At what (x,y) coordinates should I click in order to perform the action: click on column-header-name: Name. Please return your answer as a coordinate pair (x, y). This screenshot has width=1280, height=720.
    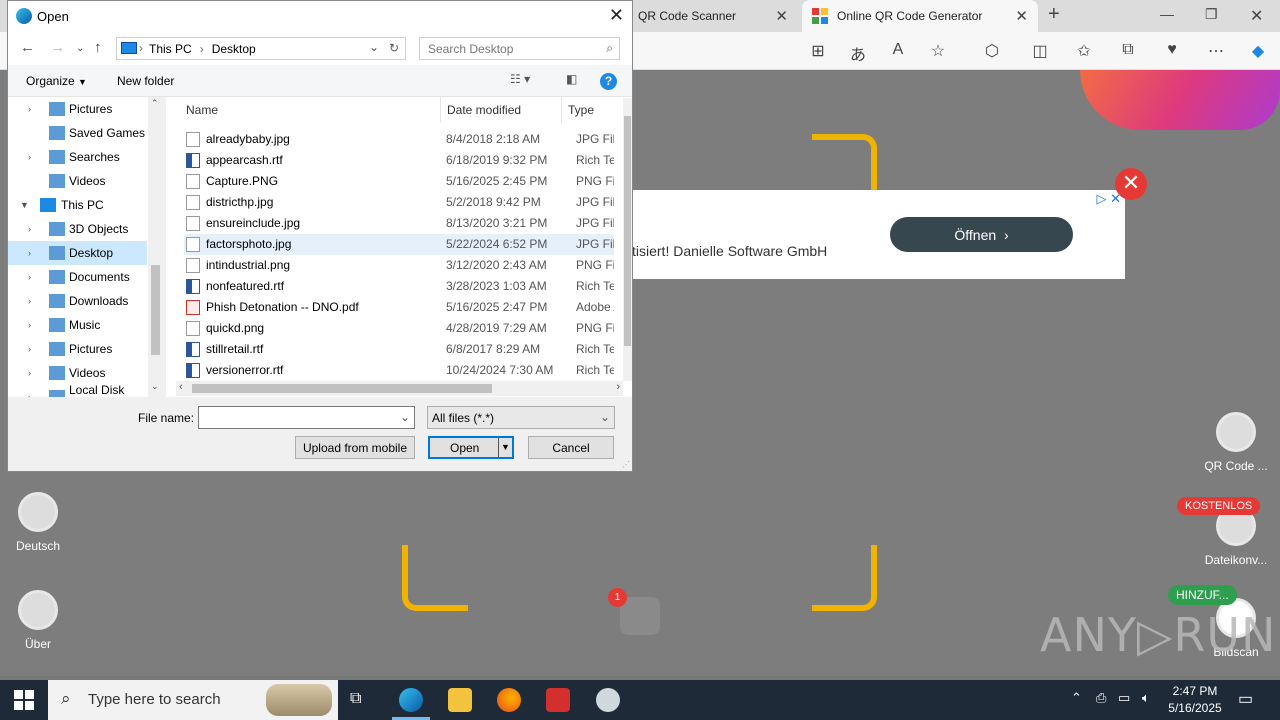
    Looking at the image, I should click on (310, 110).